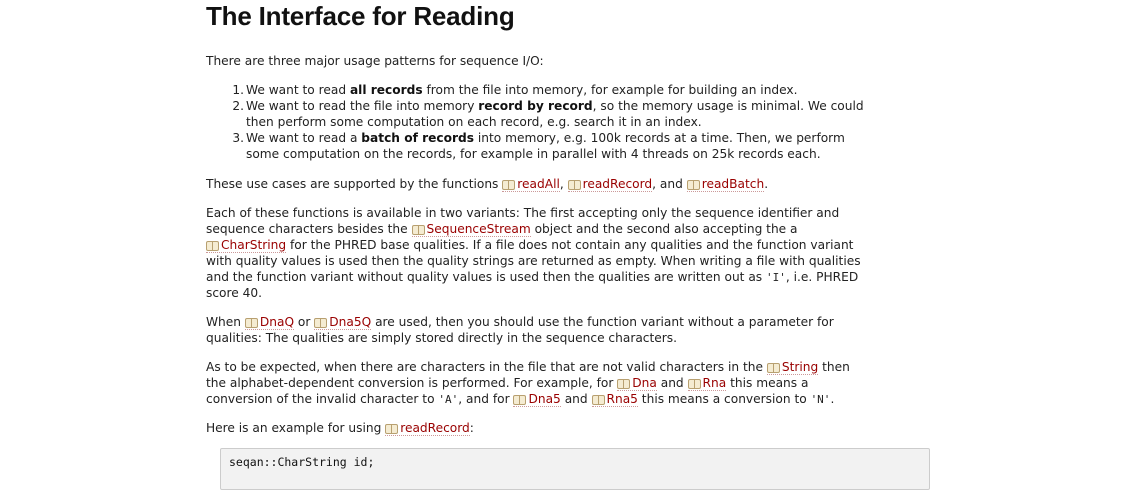  What do you see at coordinates (714, 383) in the screenshot?
I see `link-label: Rna` at bounding box center [714, 383].